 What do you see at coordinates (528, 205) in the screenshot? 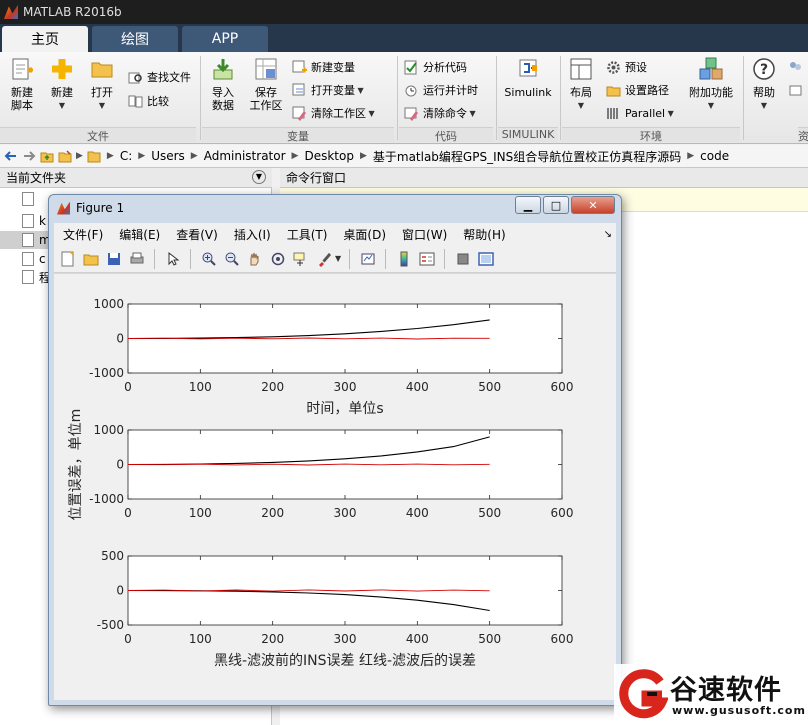
I see `minimize-button: ▁` at bounding box center [528, 205].